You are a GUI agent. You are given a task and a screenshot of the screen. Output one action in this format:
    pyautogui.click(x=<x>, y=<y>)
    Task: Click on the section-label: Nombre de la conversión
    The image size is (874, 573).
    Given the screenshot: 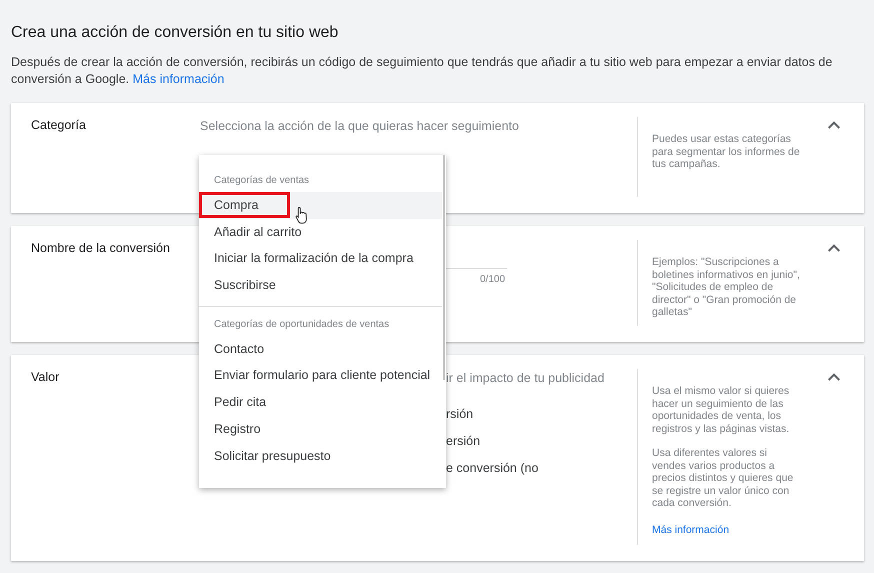 What is the action you would take?
    pyautogui.click(x=100, y=248)
    